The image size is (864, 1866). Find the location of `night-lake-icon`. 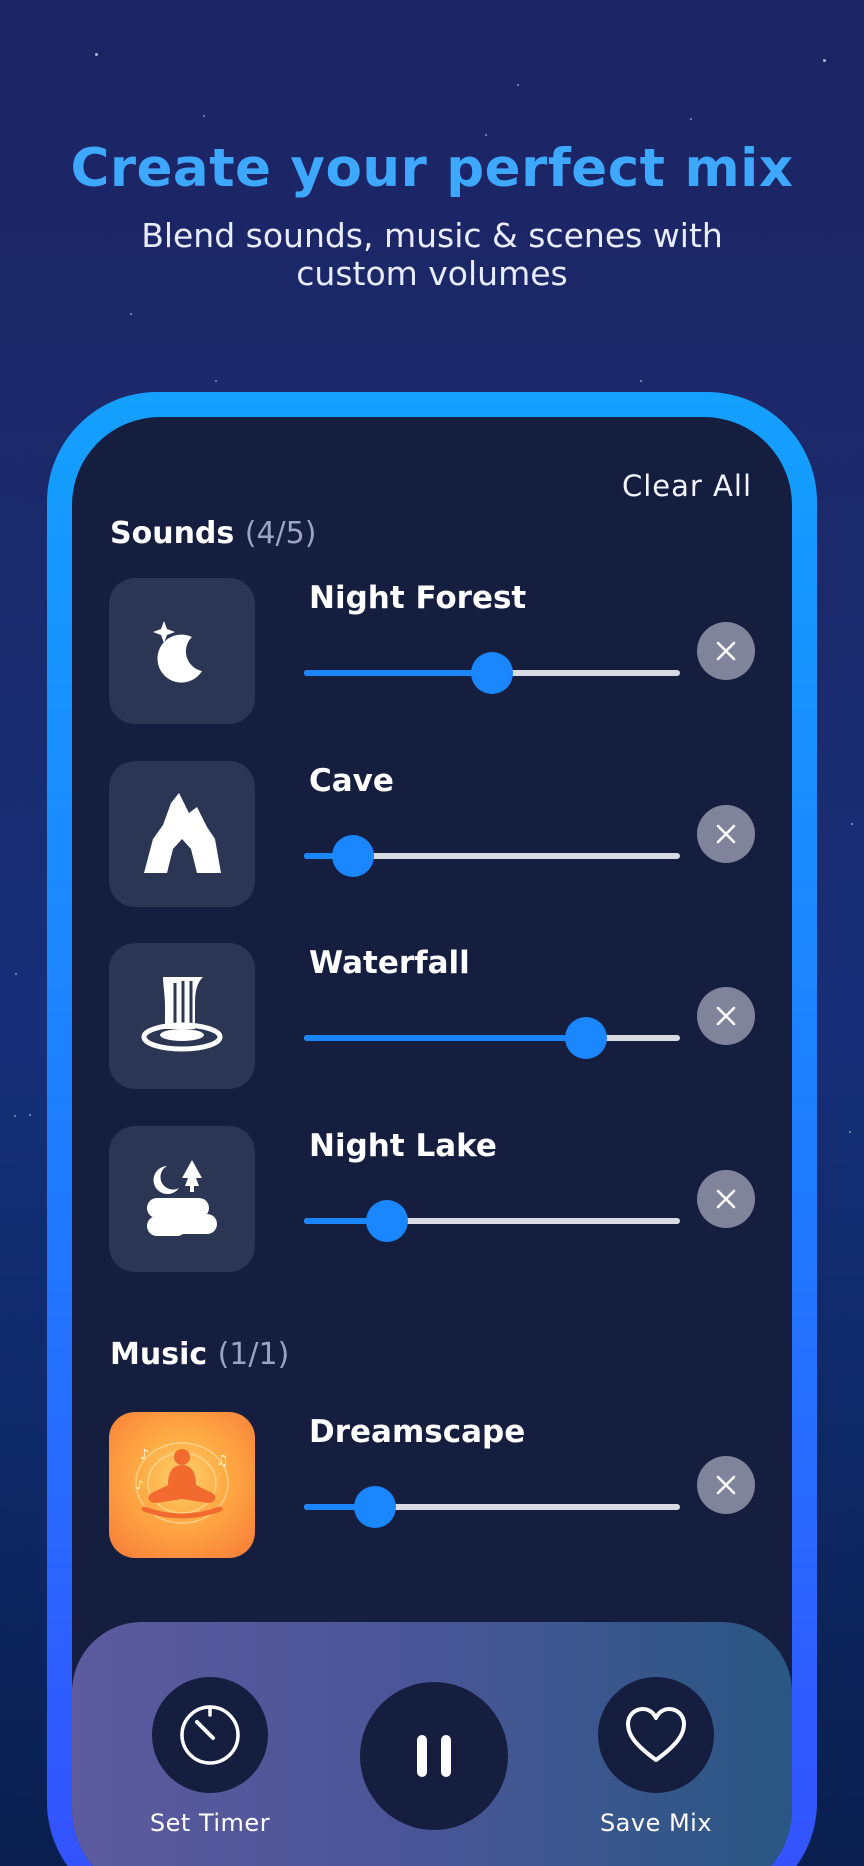

night-lake-icon is located at coordinates (182, 1198).